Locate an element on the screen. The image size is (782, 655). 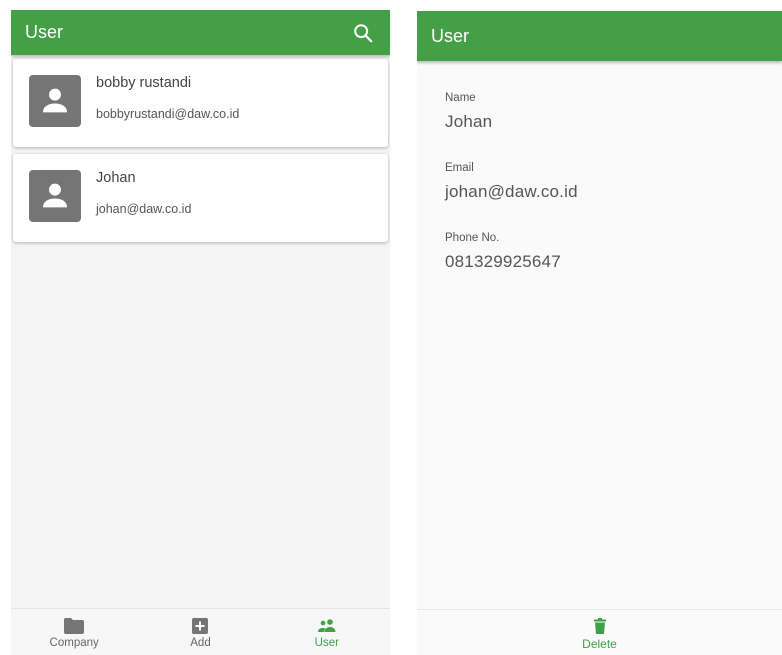
field-value: Johan is located at coordinates (469, 121).